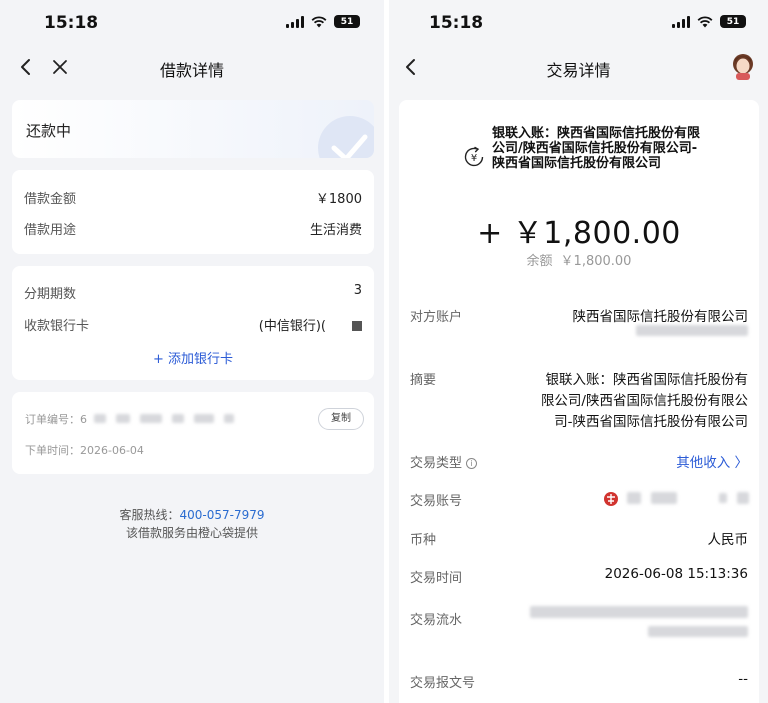 This screenshot has width=768, height=703. Describe the element at coordinates (647, 380) in the screenshot. I see `summary-line-1: 银联入账：陕西省国际信托股份有` at that location.